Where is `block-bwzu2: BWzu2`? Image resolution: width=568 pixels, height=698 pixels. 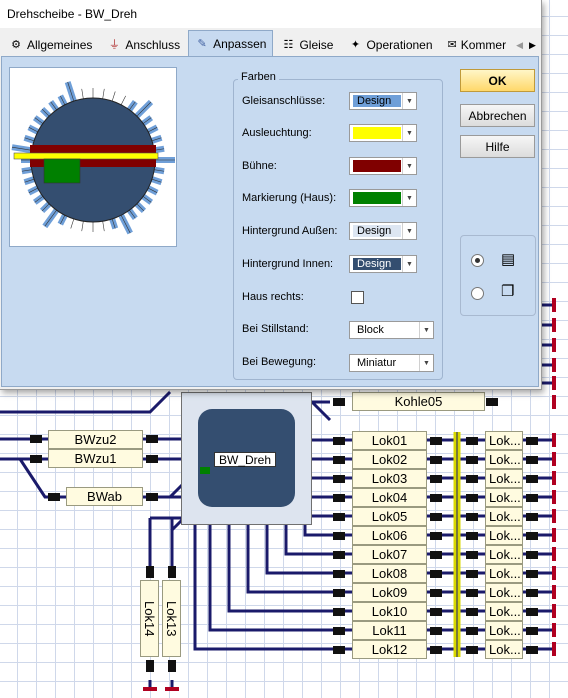 block-bwzu2: BWzu2 is located at coordinates (95, 439).